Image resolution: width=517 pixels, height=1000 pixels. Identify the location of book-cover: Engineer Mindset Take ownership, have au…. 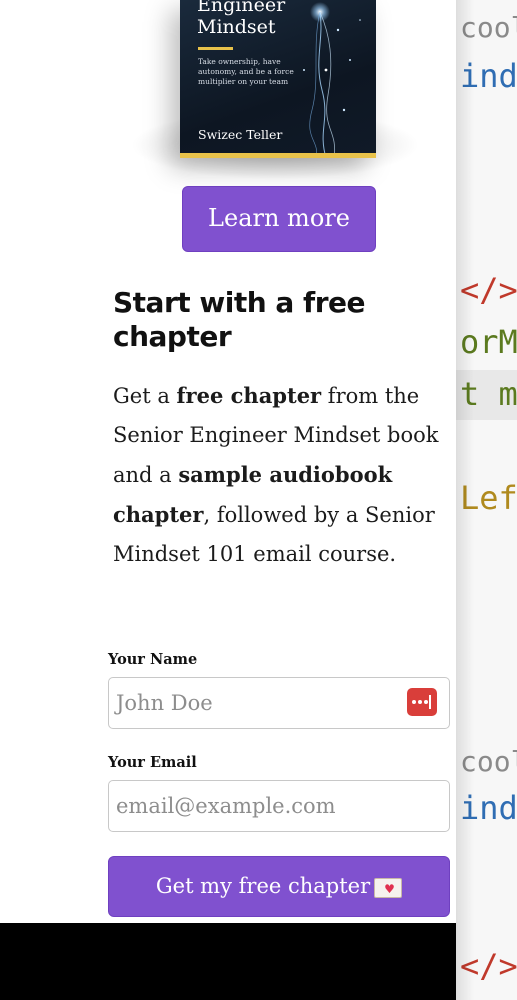
(278, 79).